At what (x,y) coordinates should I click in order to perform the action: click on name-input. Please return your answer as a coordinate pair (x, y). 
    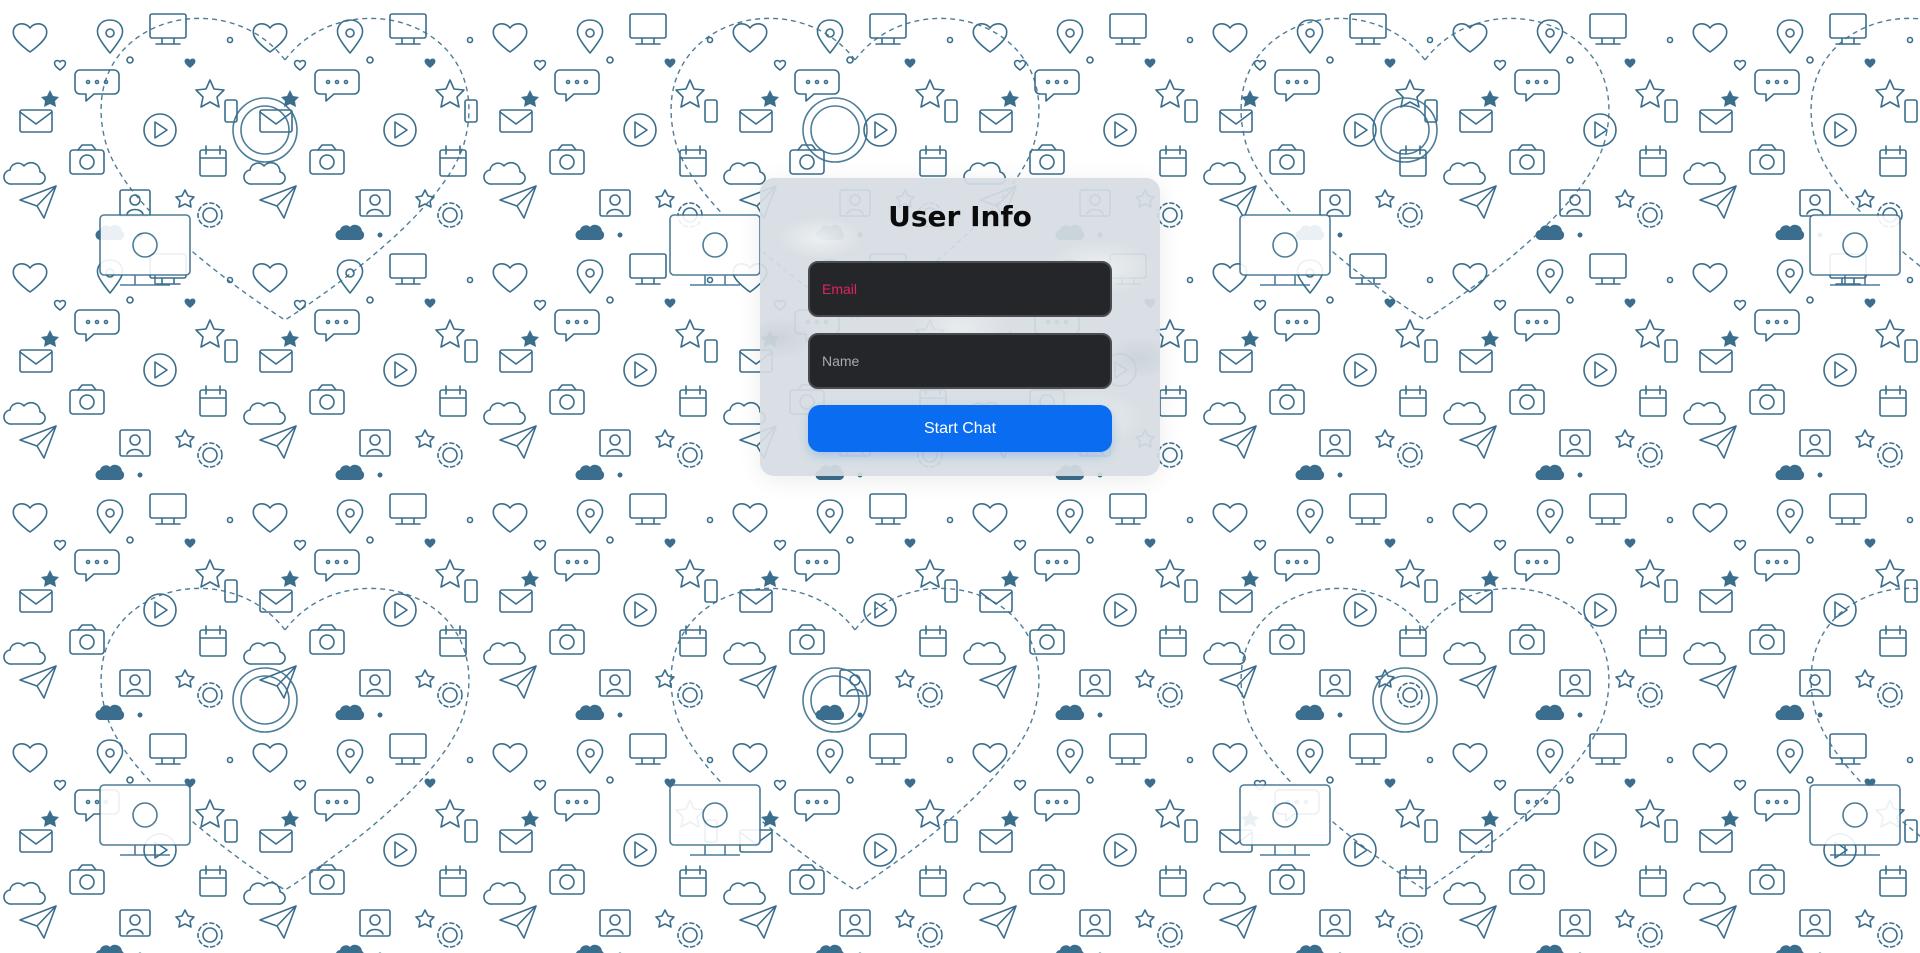
    Looking at the image, I should click on (960, 361).